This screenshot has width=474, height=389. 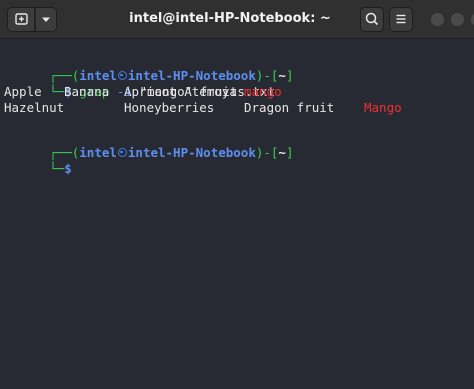 I want to click on output-row-2: Hazelnut Honeyberries Dragon fruit Mango, so click(x=234, y=108).